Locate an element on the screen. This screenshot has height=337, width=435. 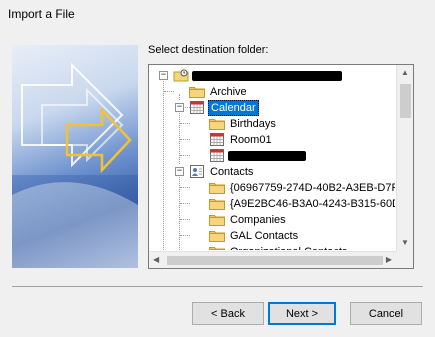
tree-node-label: Archive is located at coordinates (228, 91).